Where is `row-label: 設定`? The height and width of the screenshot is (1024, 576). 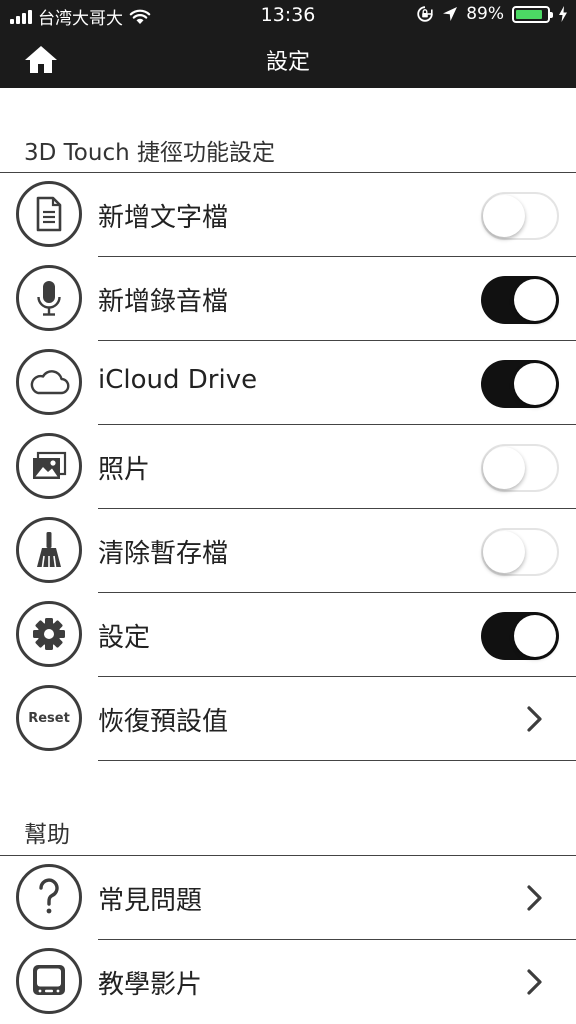 row-label: 設定 is located at coordinates (124, 638).